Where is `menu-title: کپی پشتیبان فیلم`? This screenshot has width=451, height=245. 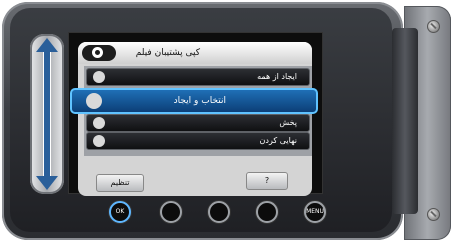 menu-title: کپی پشتیبان فیلم is located at coordinates (167, 53).